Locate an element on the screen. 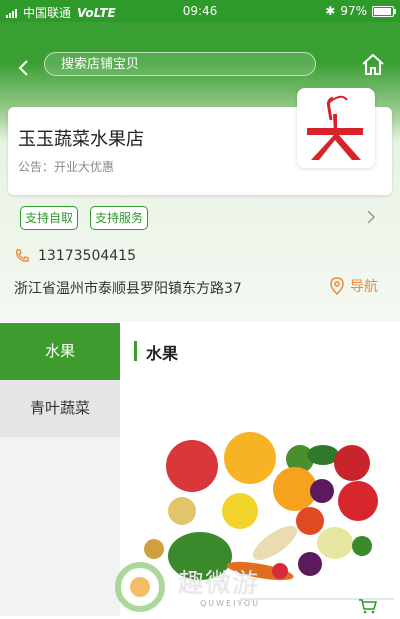 The width and height of the screenshot is (400, 619). back-arrow-icon is located at coordinates (24, 68).